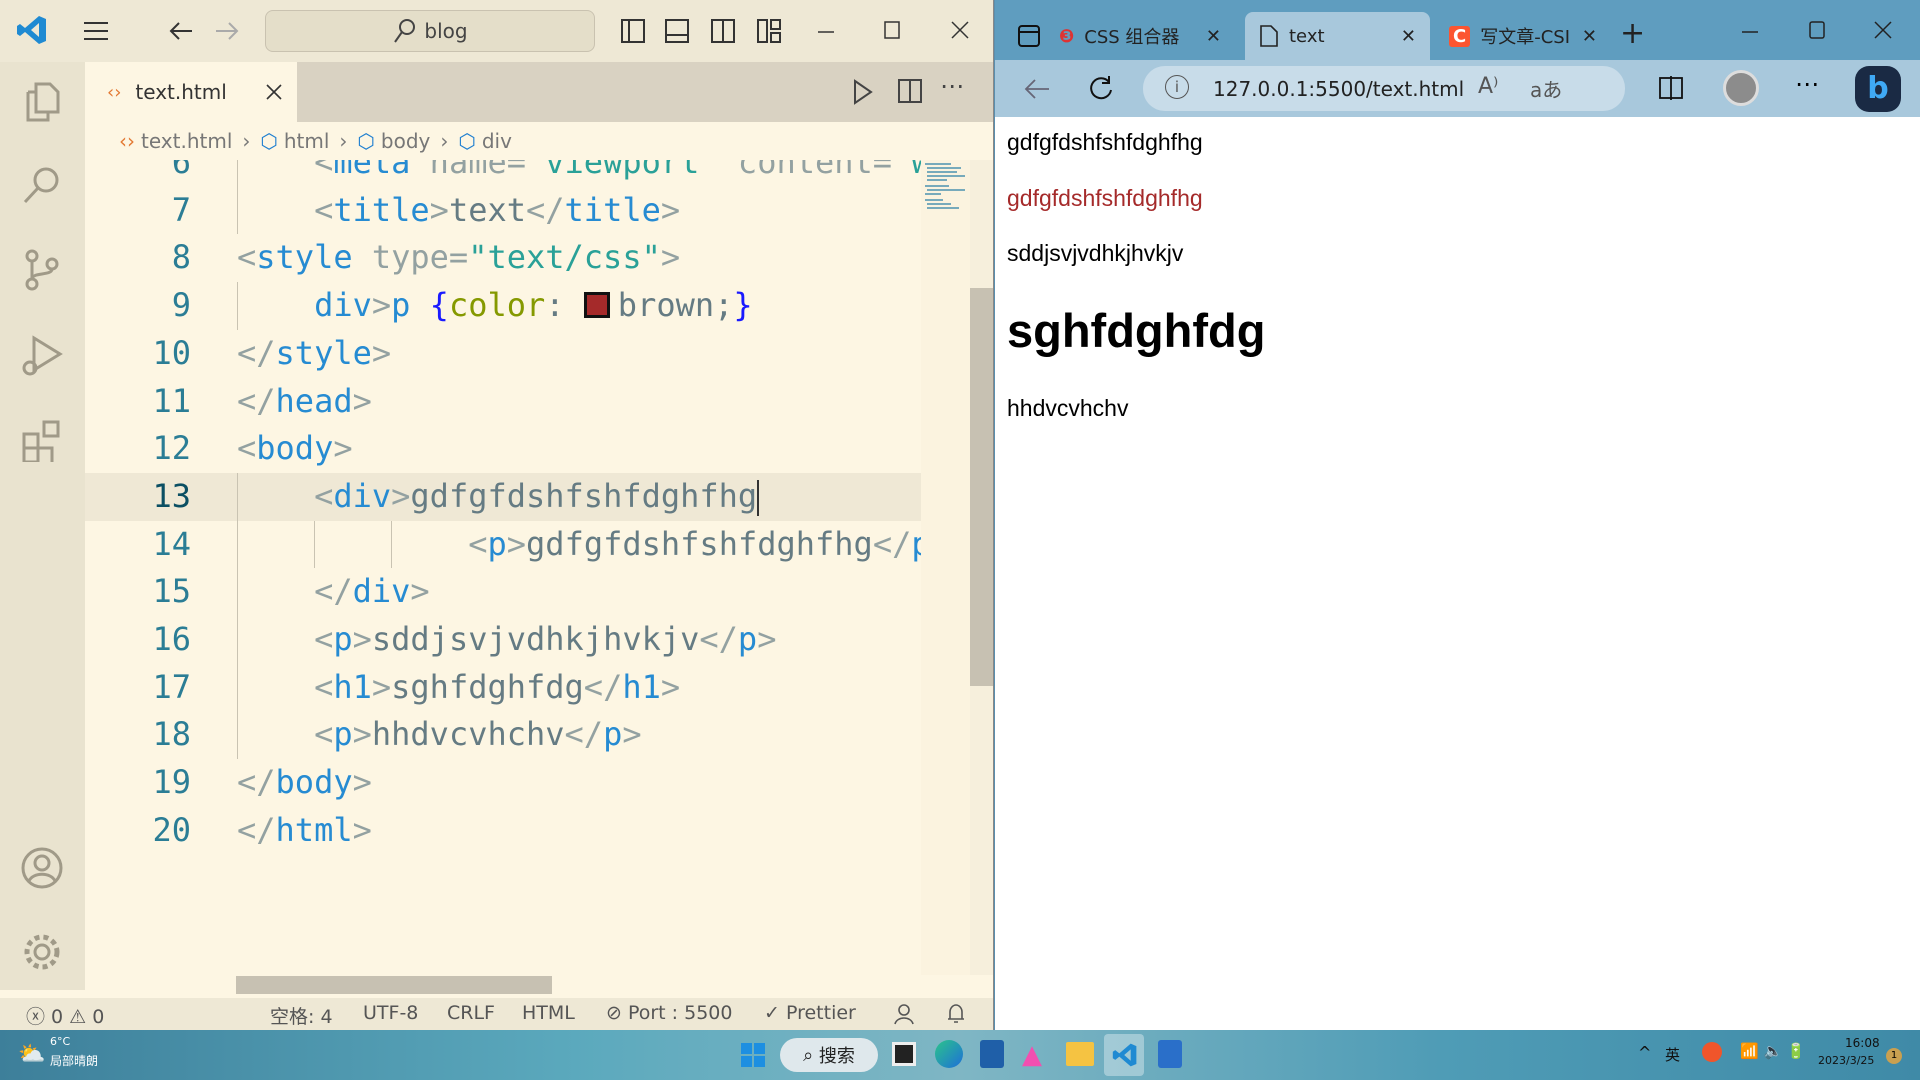 The image size is (1920, 1080). Describe the element at coordinates (503, 258) in the screenshot. I see `code-line: 8 <style type="text/css">` at that location.